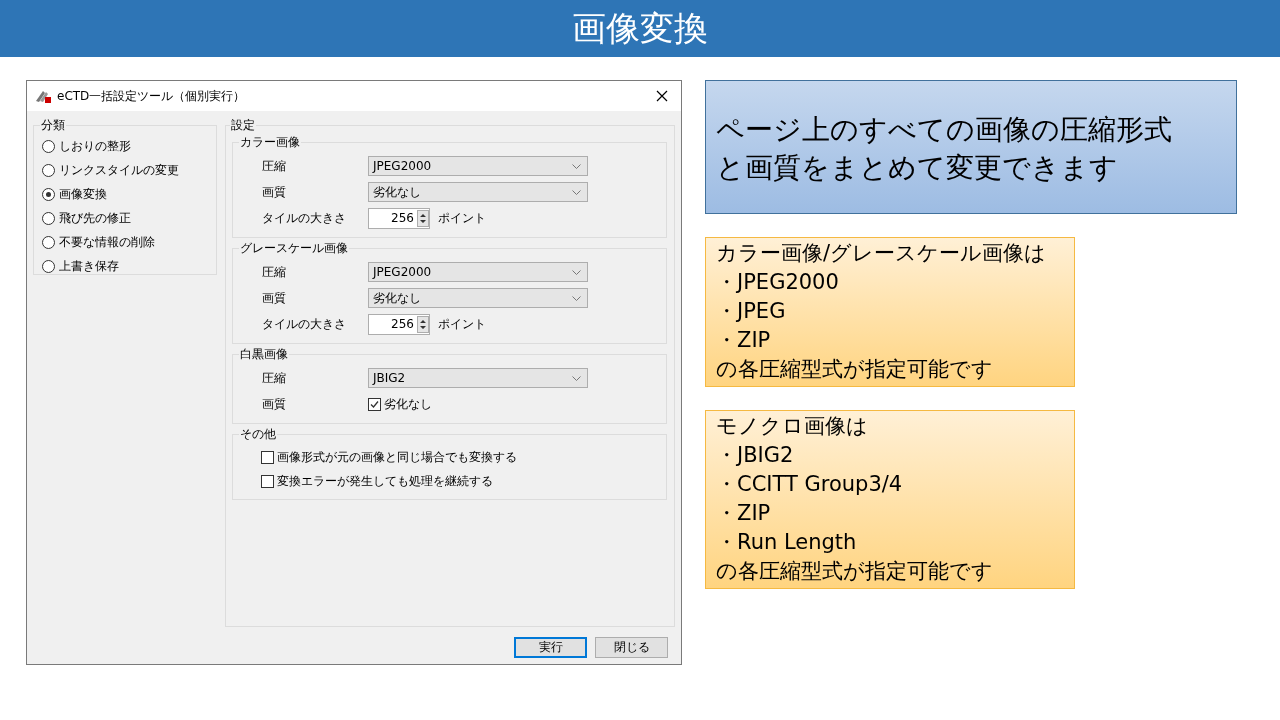 This screenshot has width=1280, height=720. What do you see at coordinates (391, 457) in the screenshot?
I see `checkbox-option: 画像形式が元の画像と同じ場合でも変換する` at bounding box center [391, 457].